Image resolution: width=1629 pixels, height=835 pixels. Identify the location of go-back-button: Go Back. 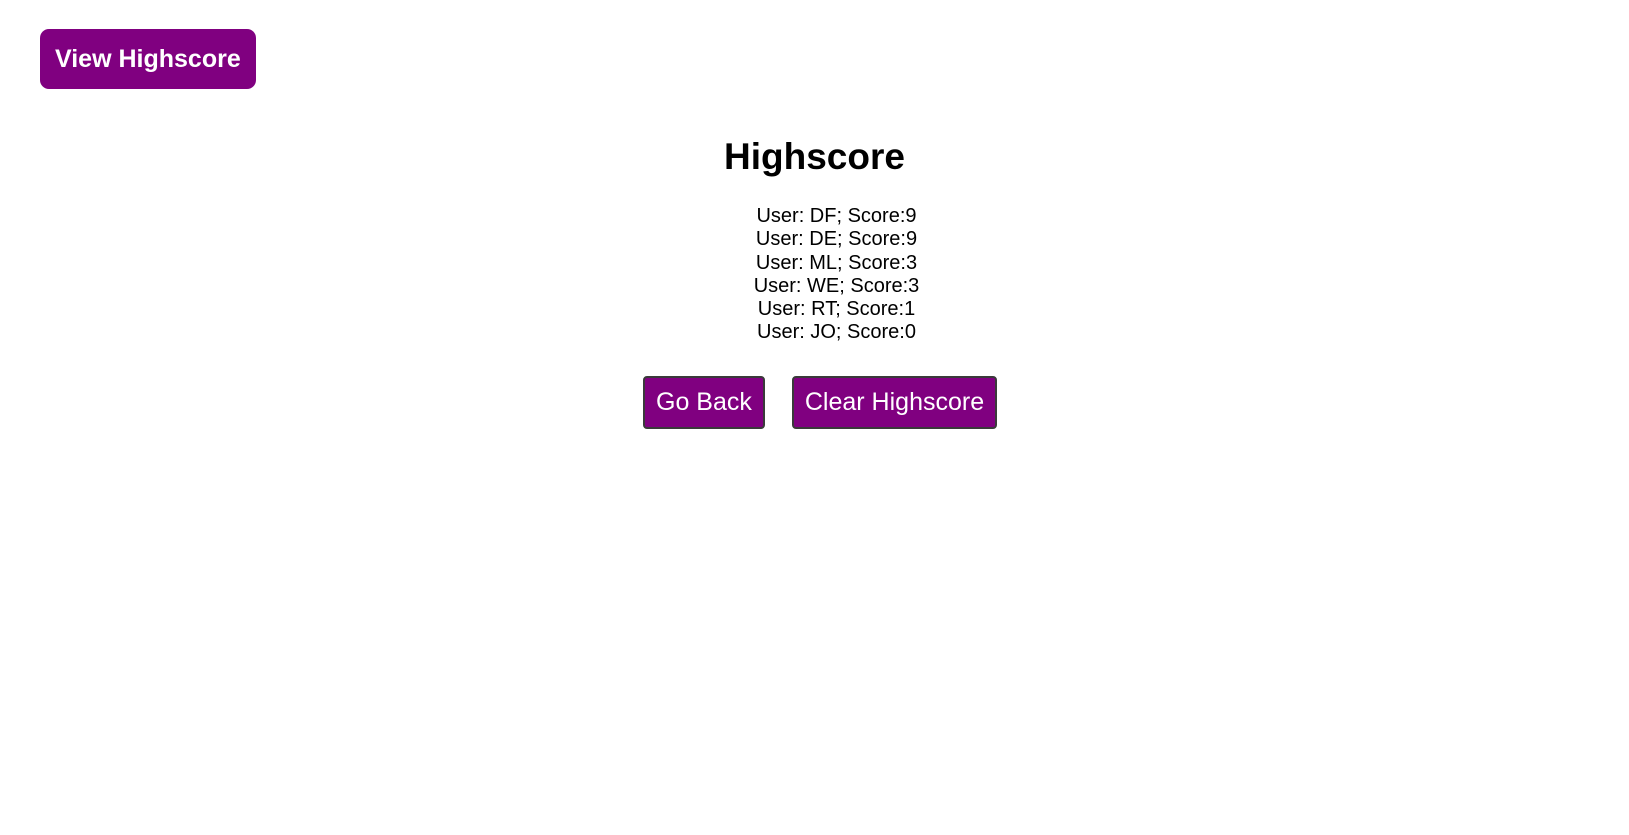
(704, 402).